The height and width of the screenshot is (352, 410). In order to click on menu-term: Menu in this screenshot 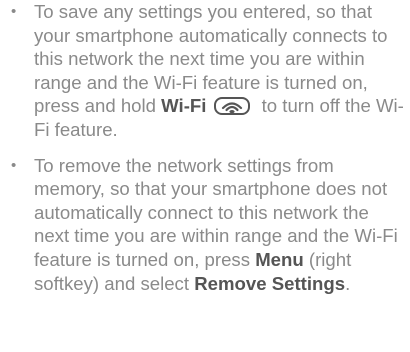, I will do `click(279, 259)`.